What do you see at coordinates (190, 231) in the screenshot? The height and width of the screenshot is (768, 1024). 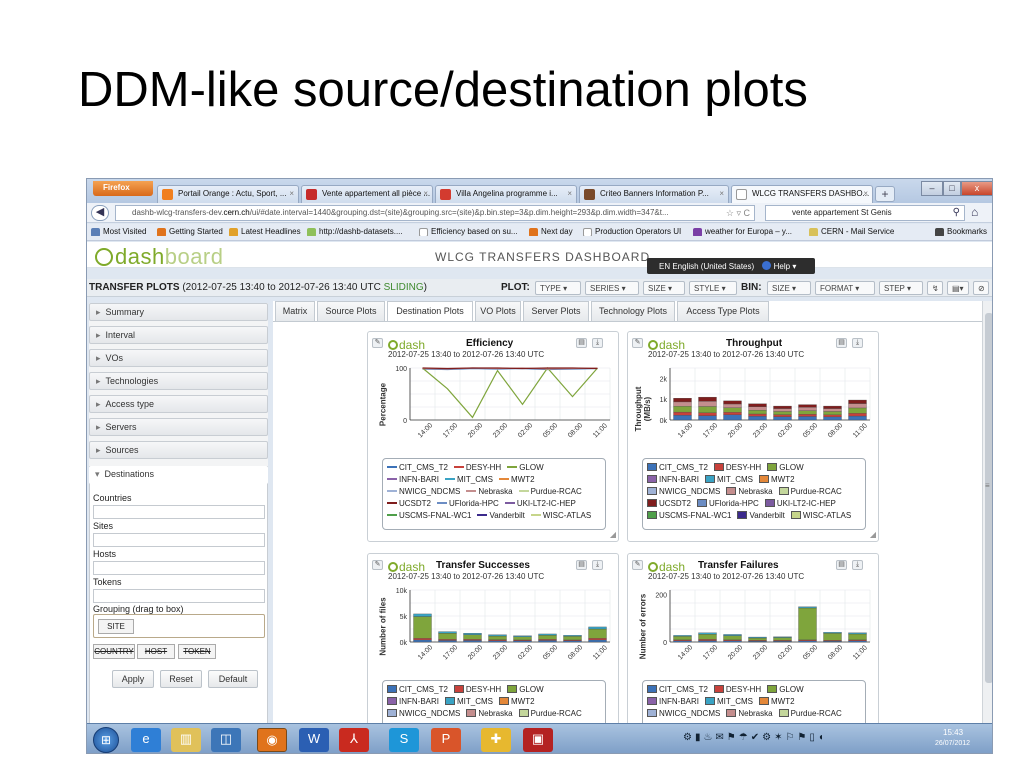 I see `bookmark-getting-started: Getting Started` at bounding box center [190, 231].